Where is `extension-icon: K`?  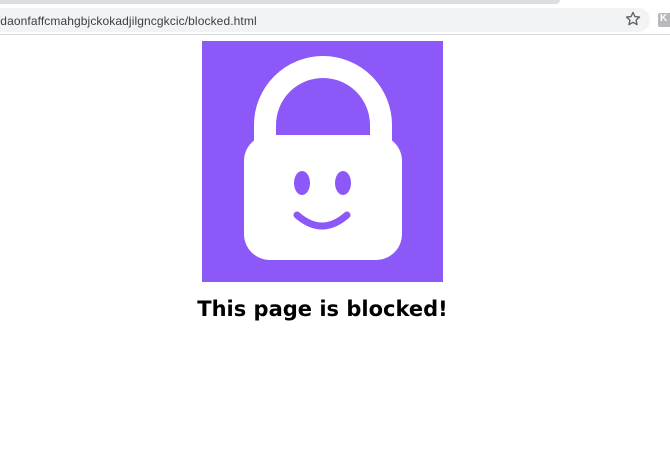
extension-icon: K is located at coordinates (664, 20).